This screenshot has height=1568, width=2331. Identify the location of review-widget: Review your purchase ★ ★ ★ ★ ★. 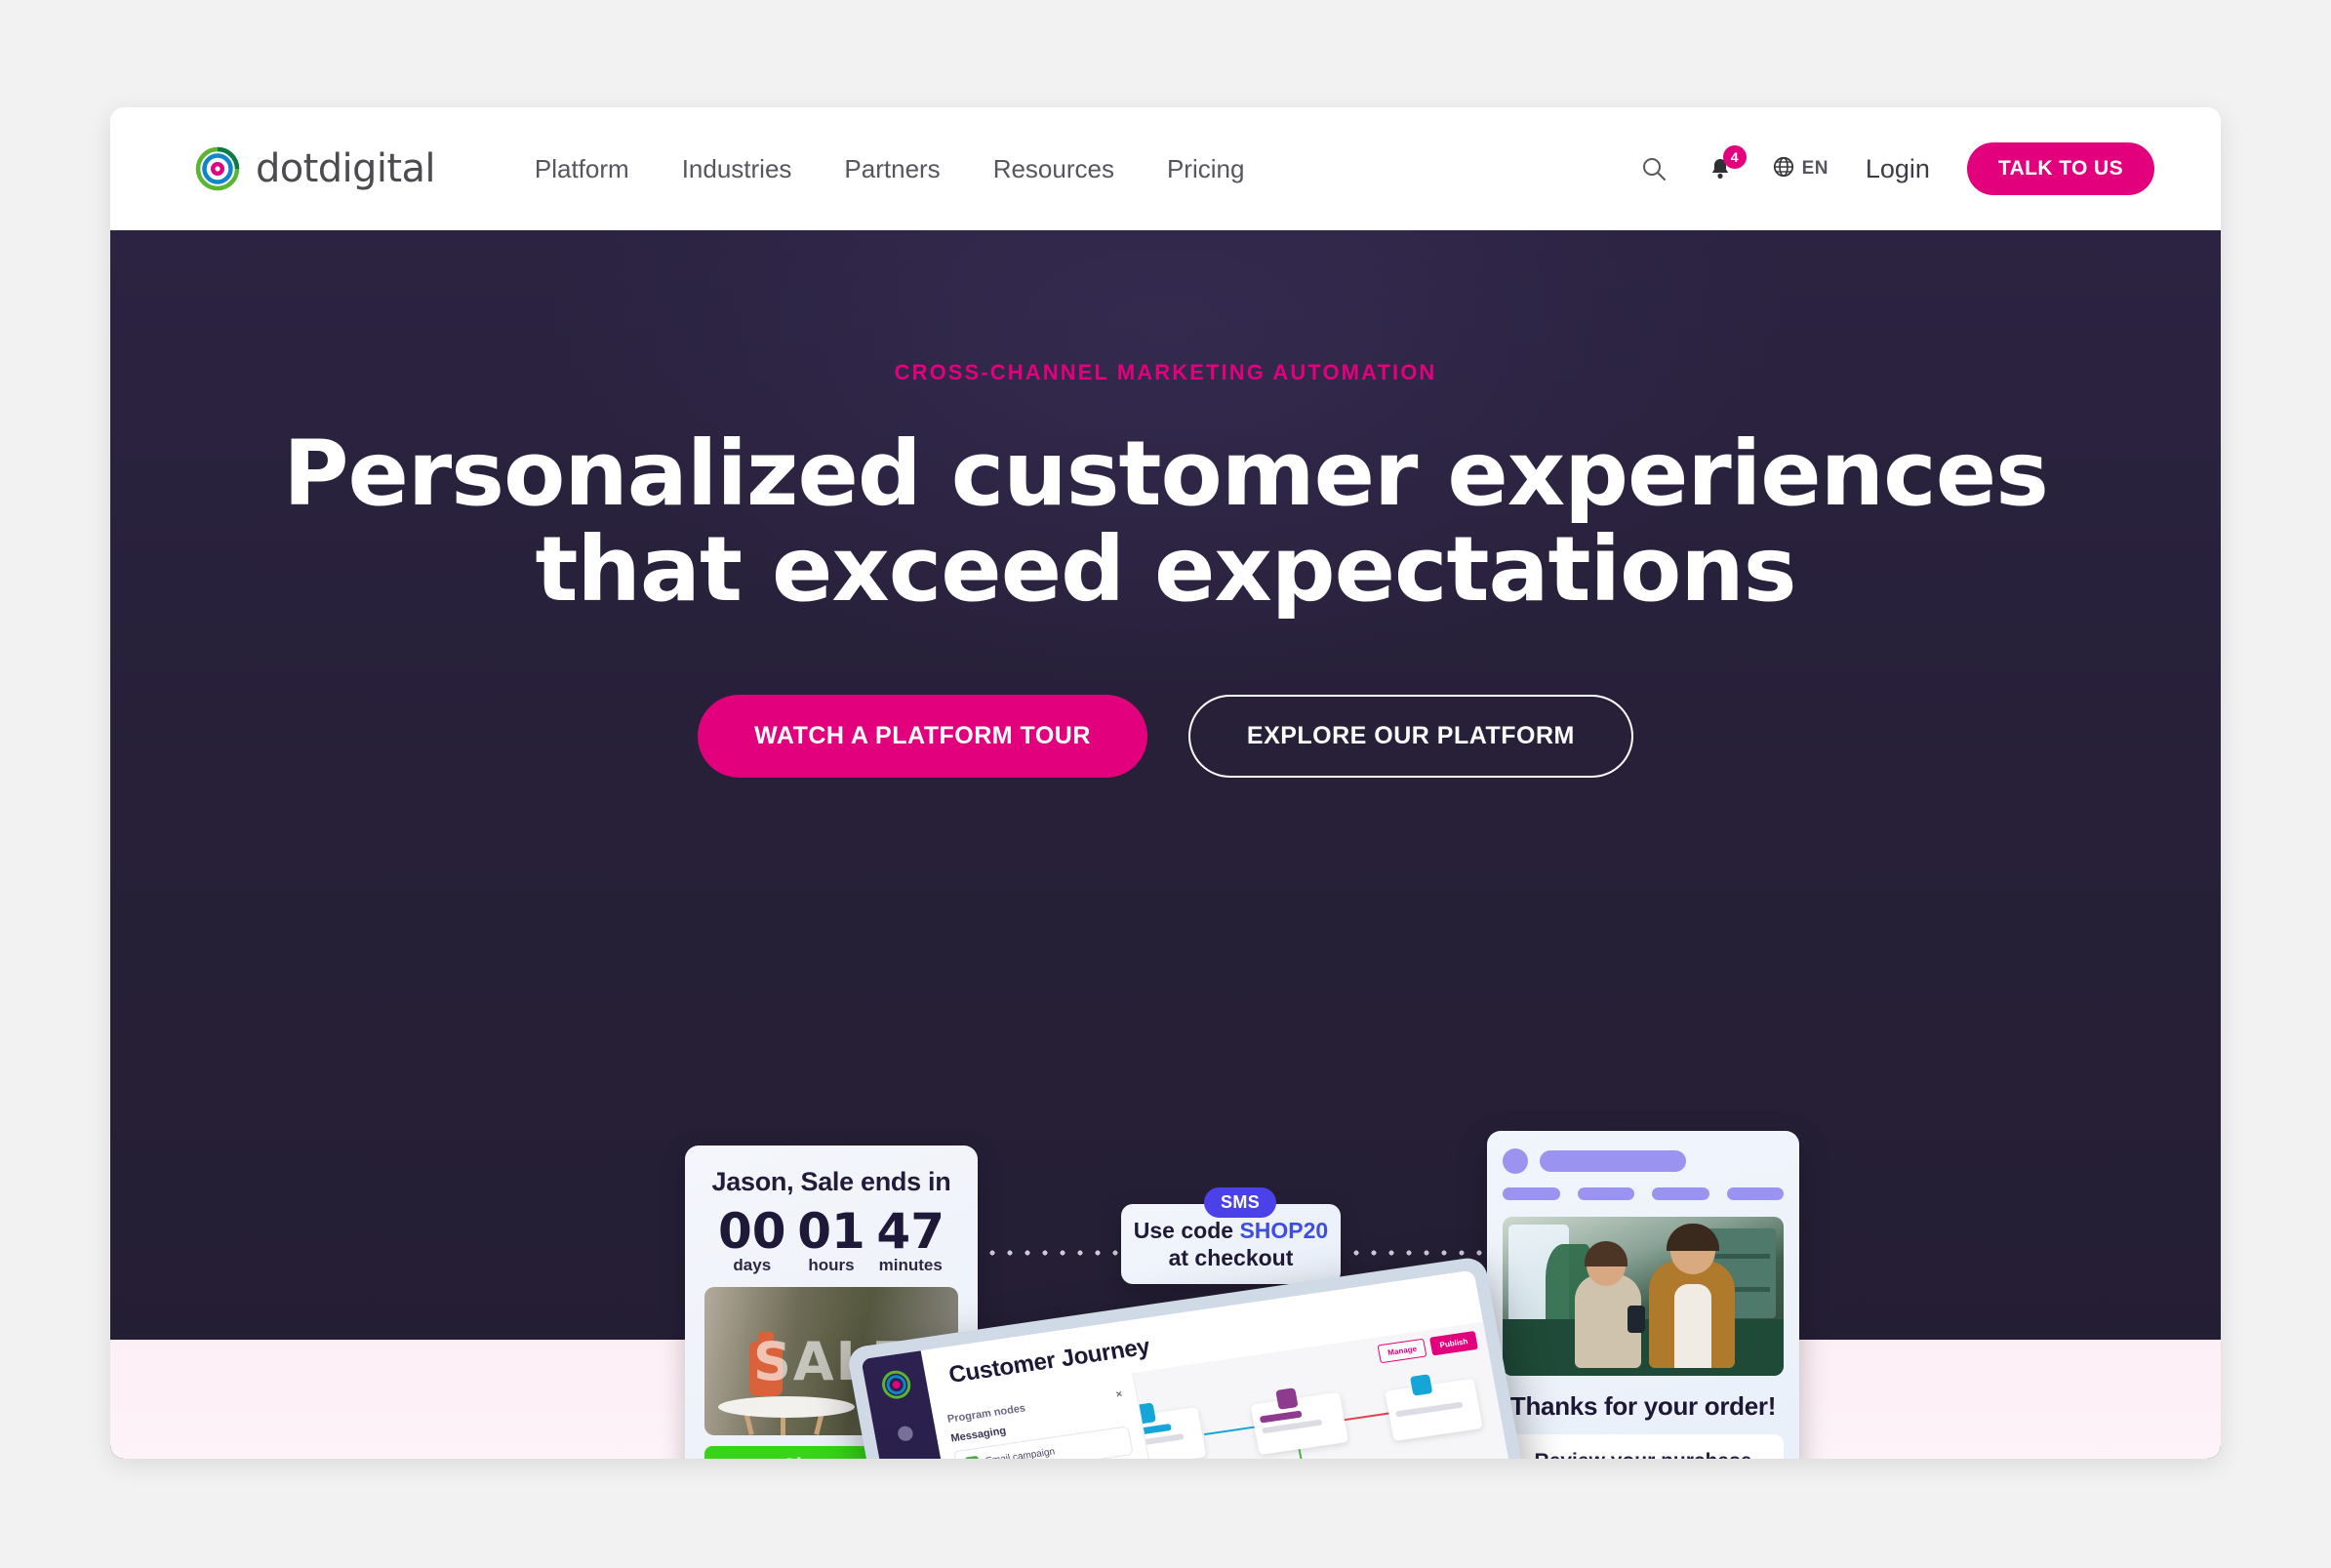
(1644, 1446).